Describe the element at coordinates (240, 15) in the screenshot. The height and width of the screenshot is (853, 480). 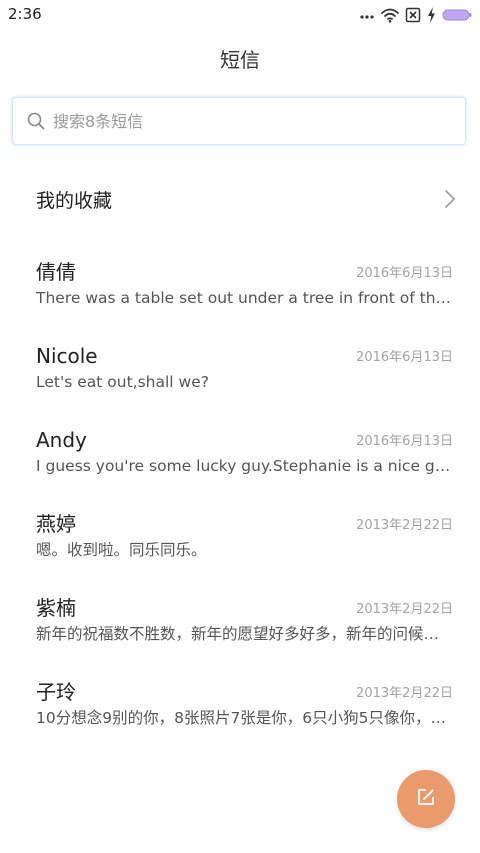
I see `status-bar: 2:36` at that location.